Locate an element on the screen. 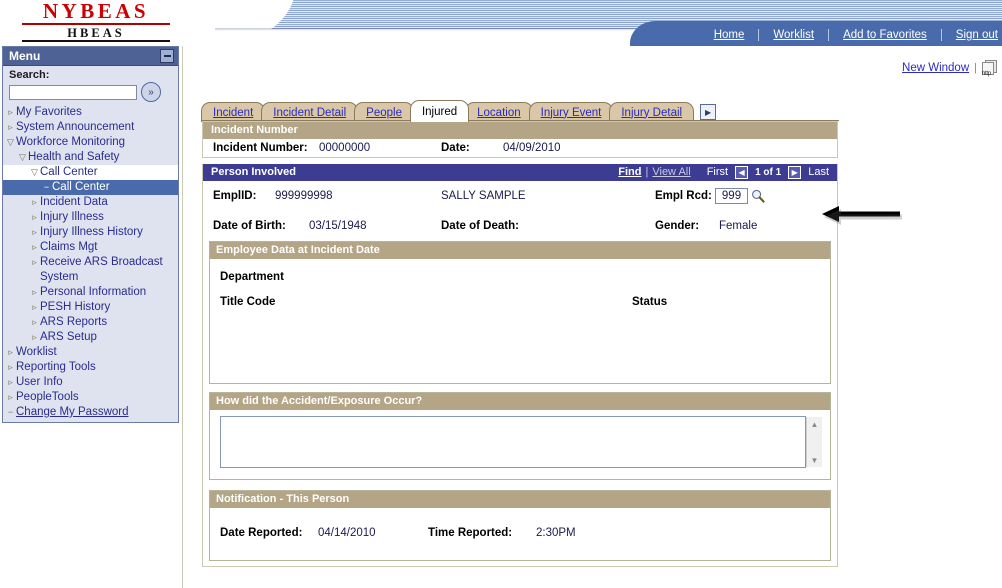 Image resolution: width=1002 pixels, height=588 pixels. sidebar-item-peopletools: ▹ PeopleTools is located at coordinates (90, 397).